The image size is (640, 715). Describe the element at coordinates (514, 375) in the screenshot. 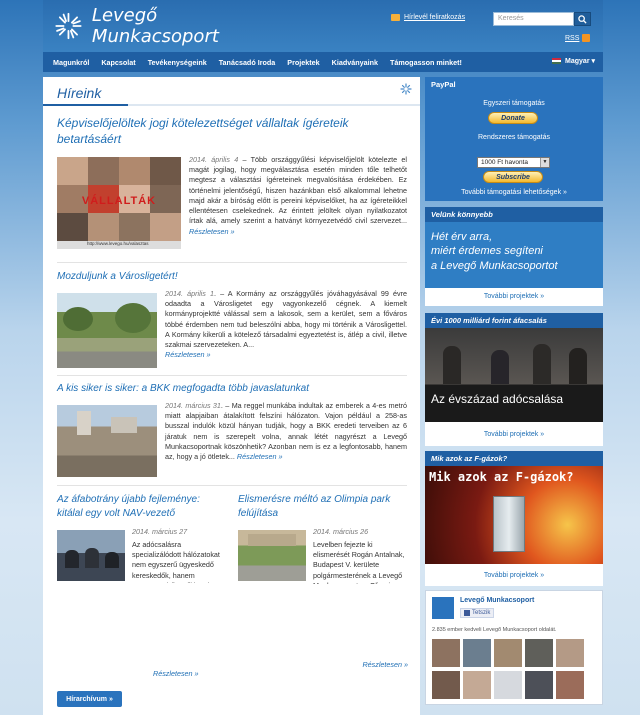

I see `vat-fraud-banner: Az évszázad adócsalása` at that location.